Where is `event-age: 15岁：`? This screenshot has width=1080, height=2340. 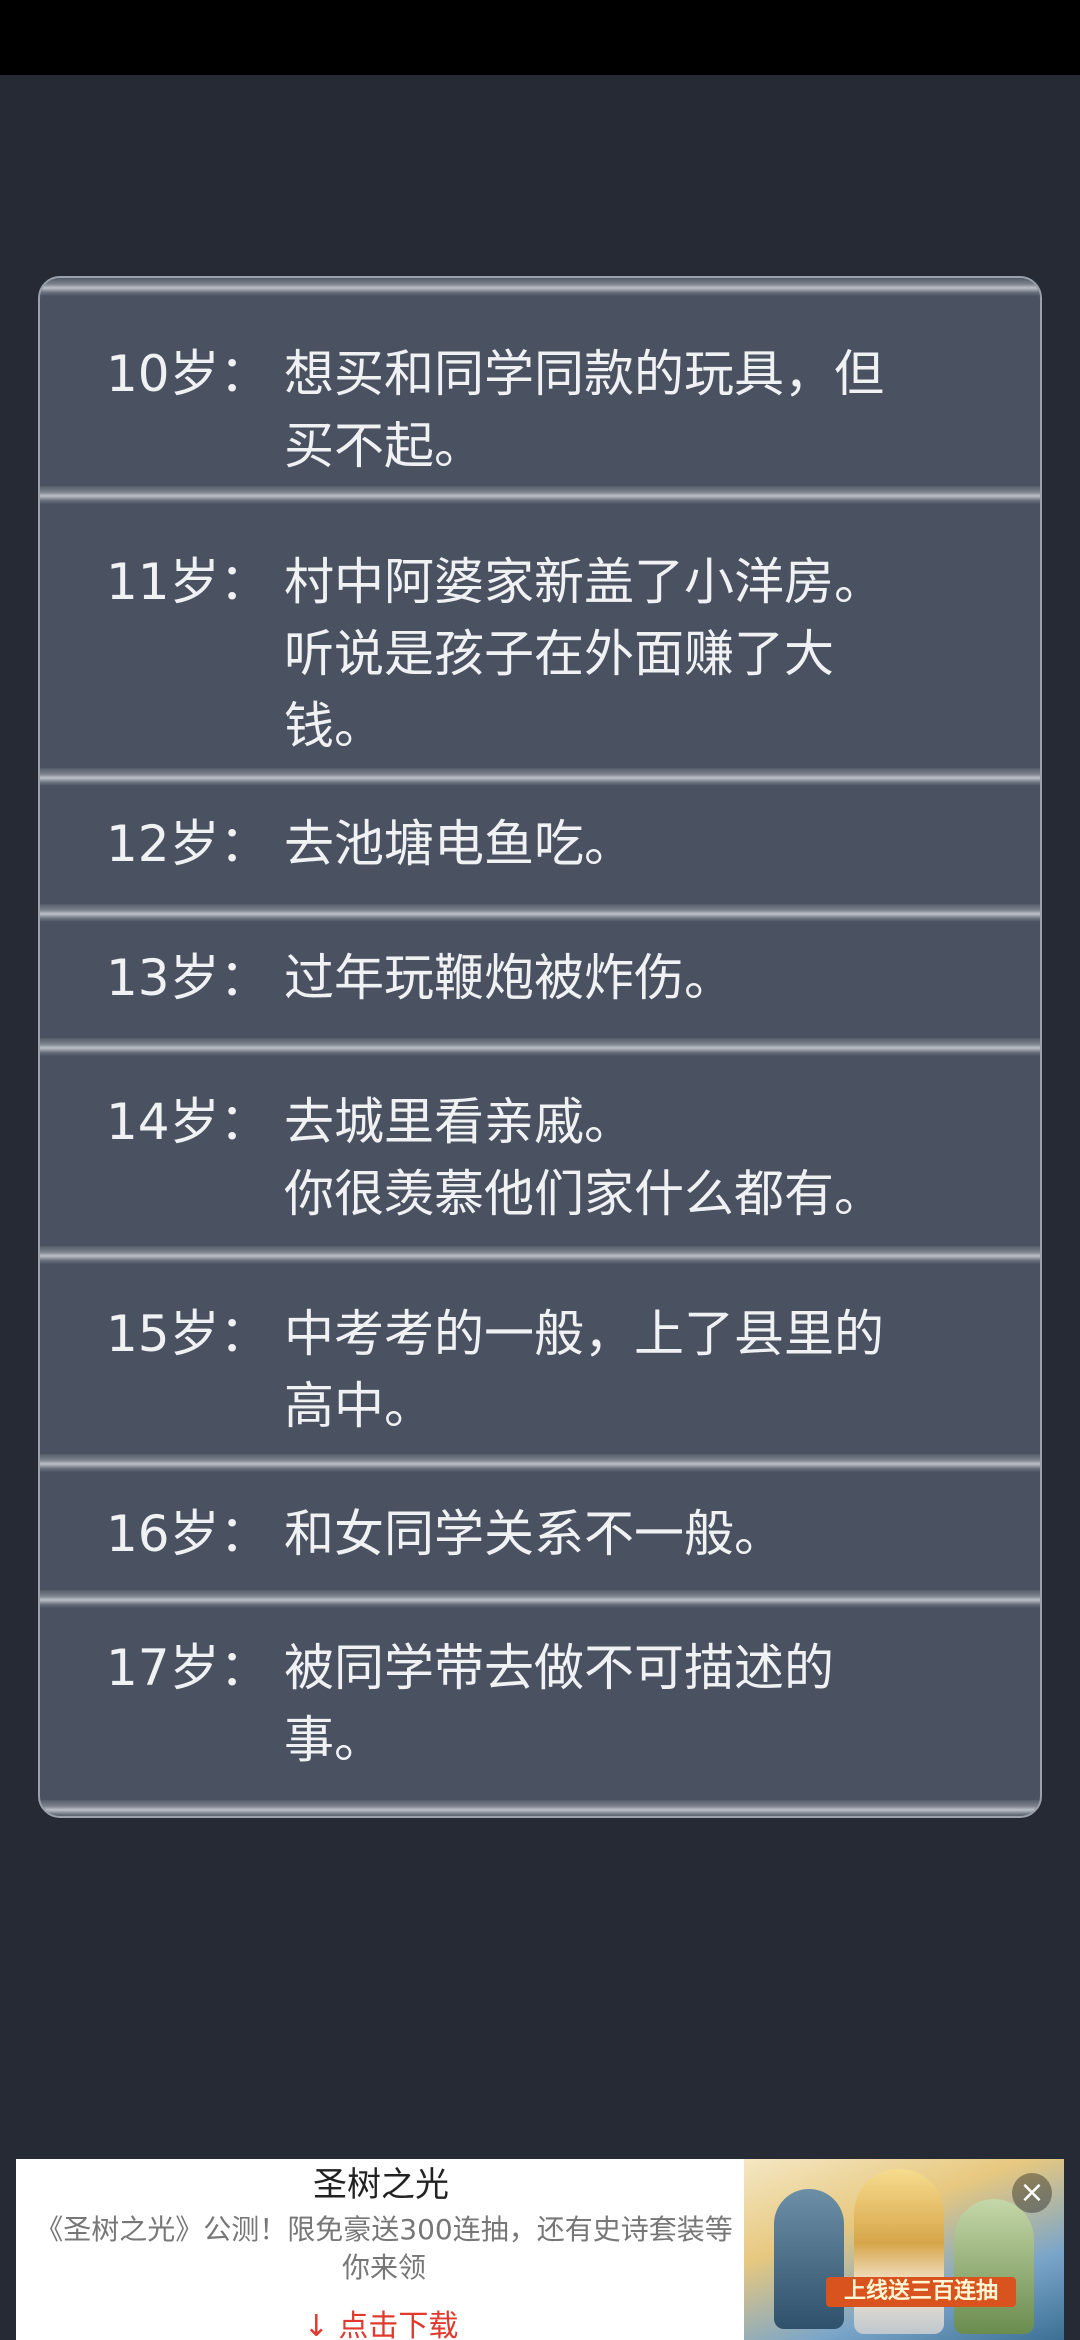 event-age: 15岁： is located at coordinates (188, 1334).